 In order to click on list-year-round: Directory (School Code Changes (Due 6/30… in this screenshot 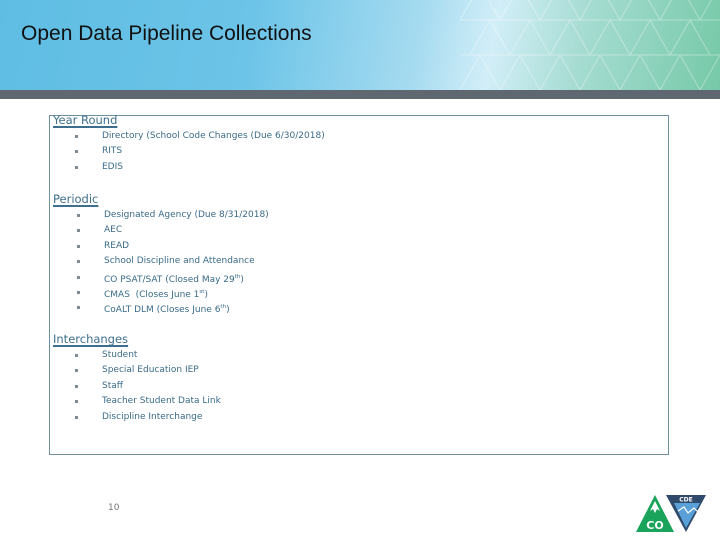, I will do `click(200, 152)`.